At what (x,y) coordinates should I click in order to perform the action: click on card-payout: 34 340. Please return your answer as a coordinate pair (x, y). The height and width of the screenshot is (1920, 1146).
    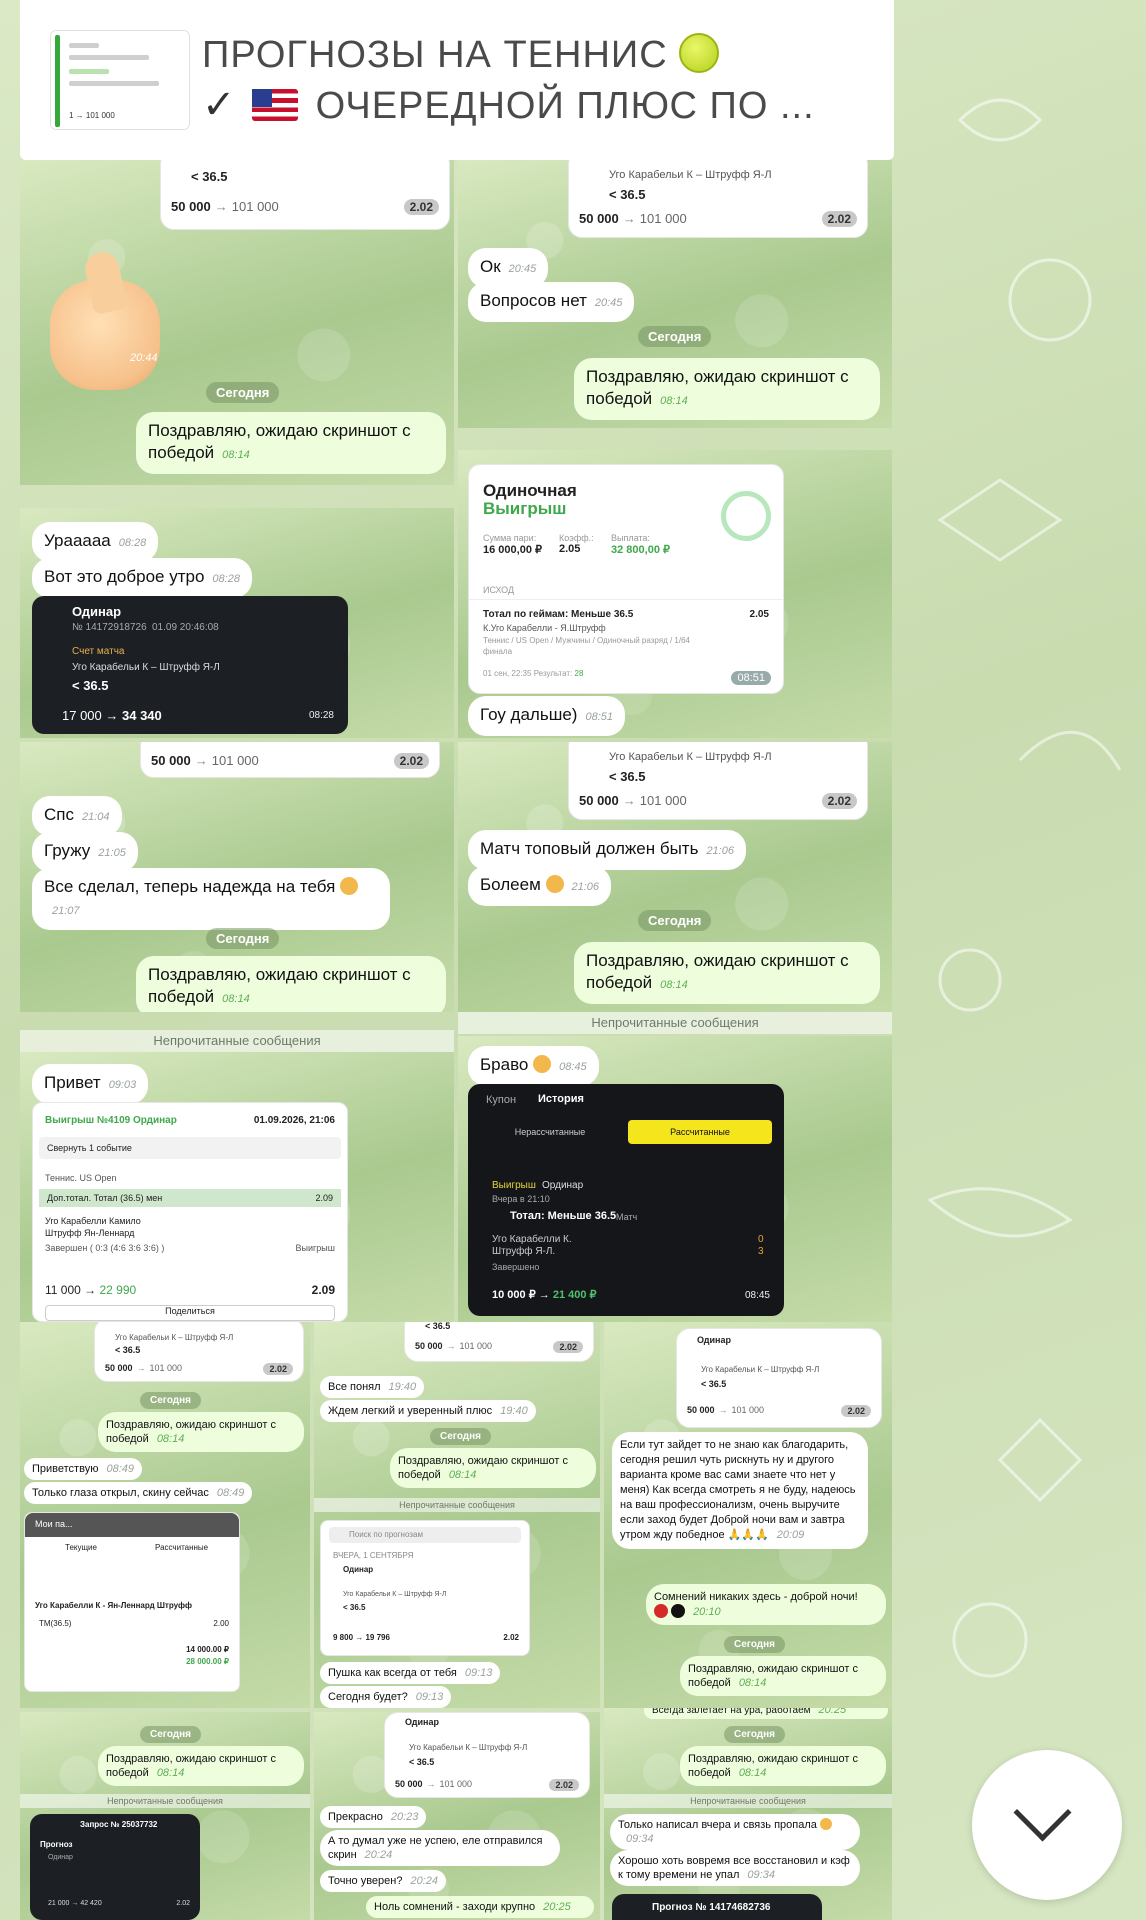
    Looking at the image, I should click on (142, 715).